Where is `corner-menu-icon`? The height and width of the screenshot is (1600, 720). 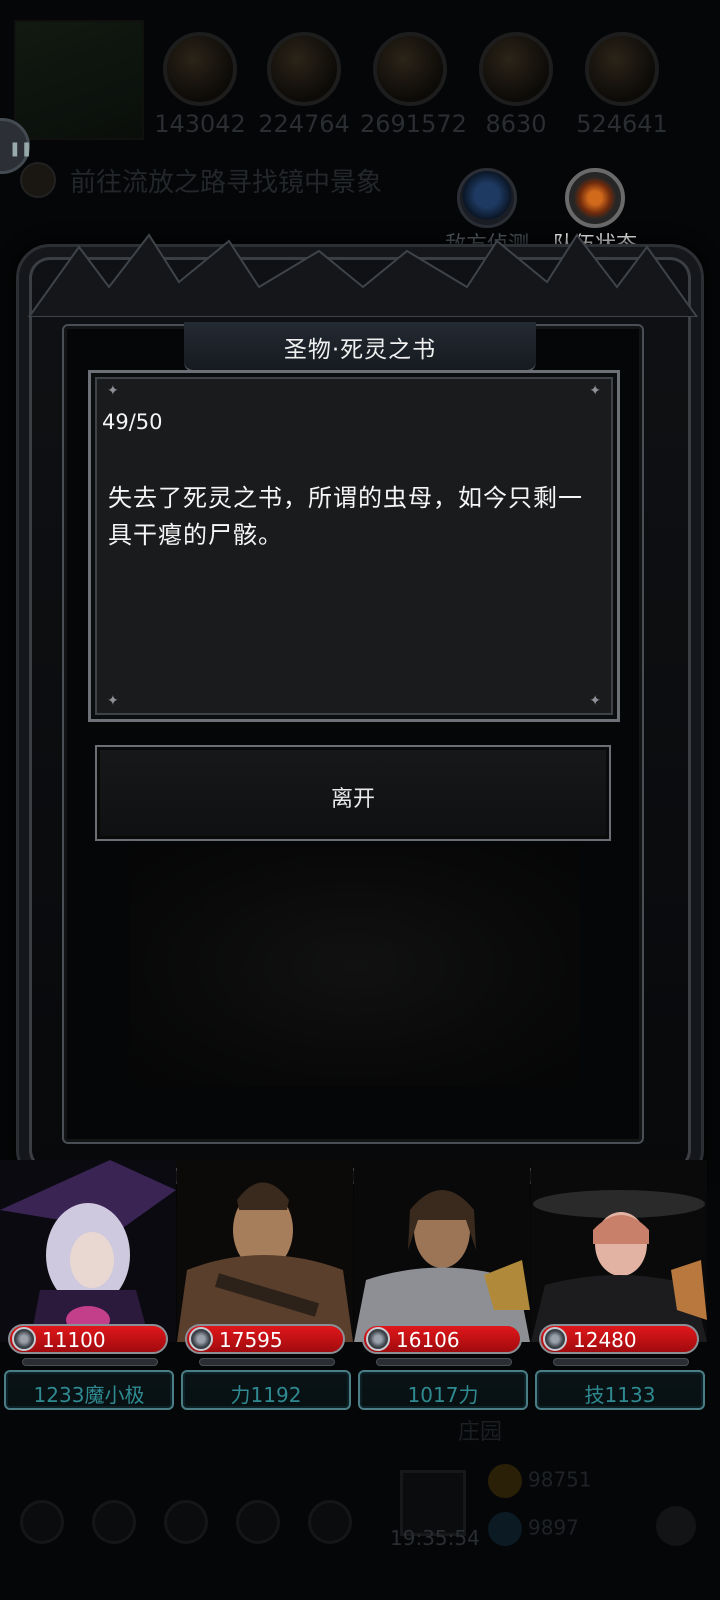
corner-menu-icon is located at coordinates (676, 1526).